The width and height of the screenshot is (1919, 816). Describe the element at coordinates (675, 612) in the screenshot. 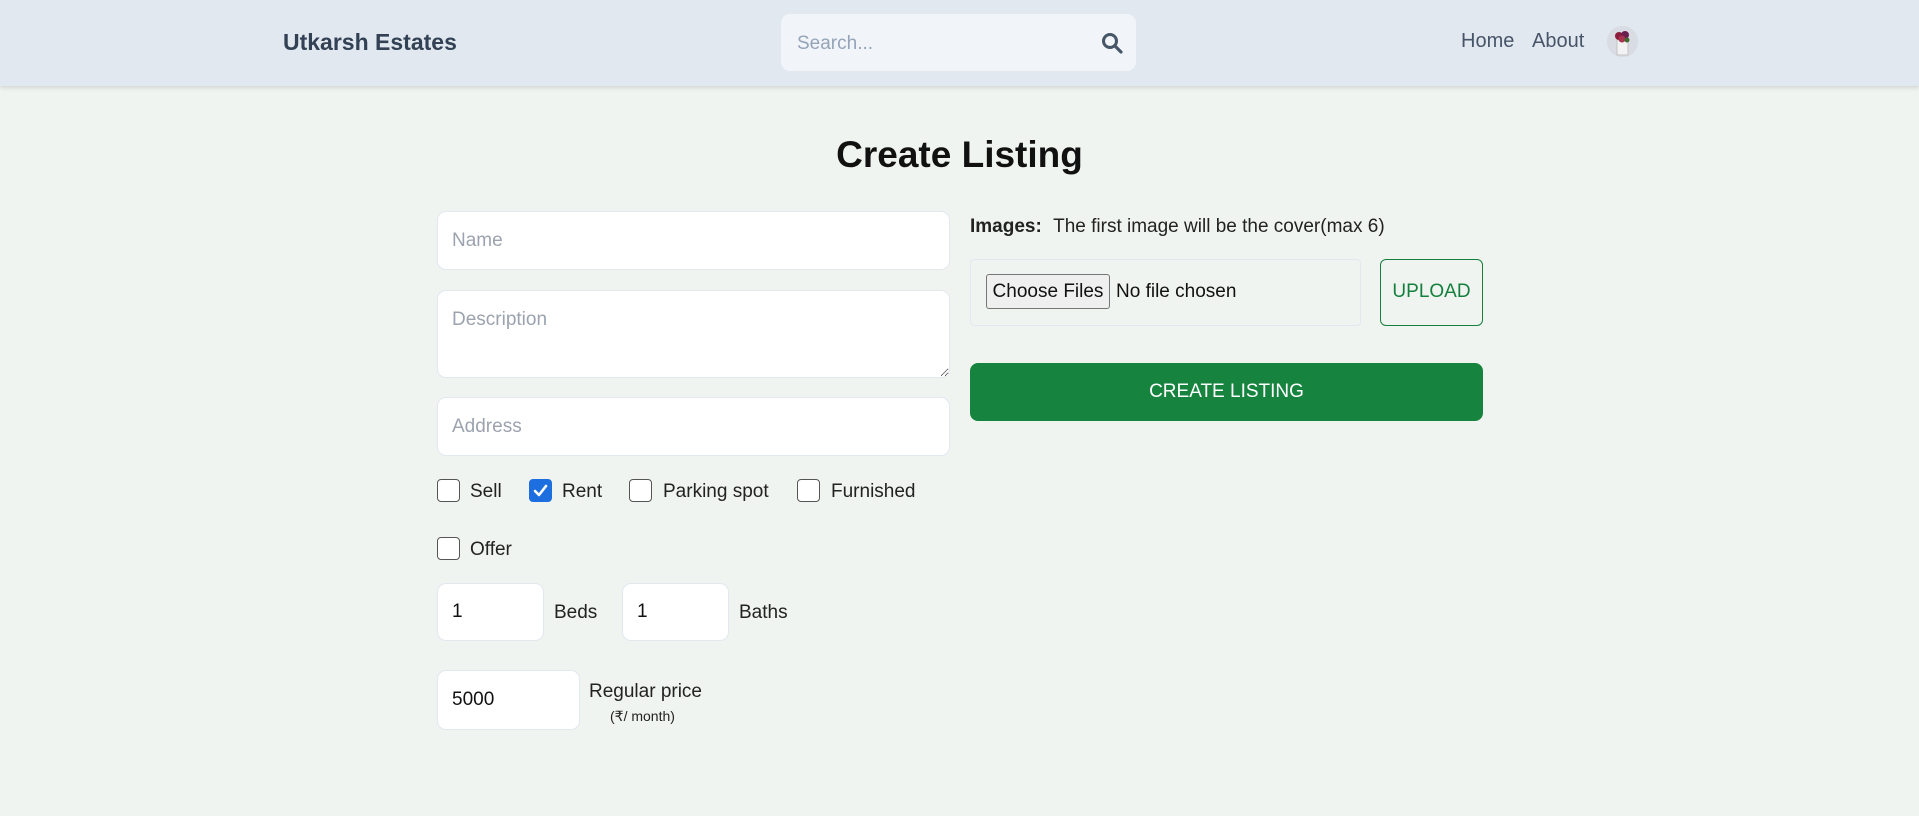

I see `baths-input` at that location.